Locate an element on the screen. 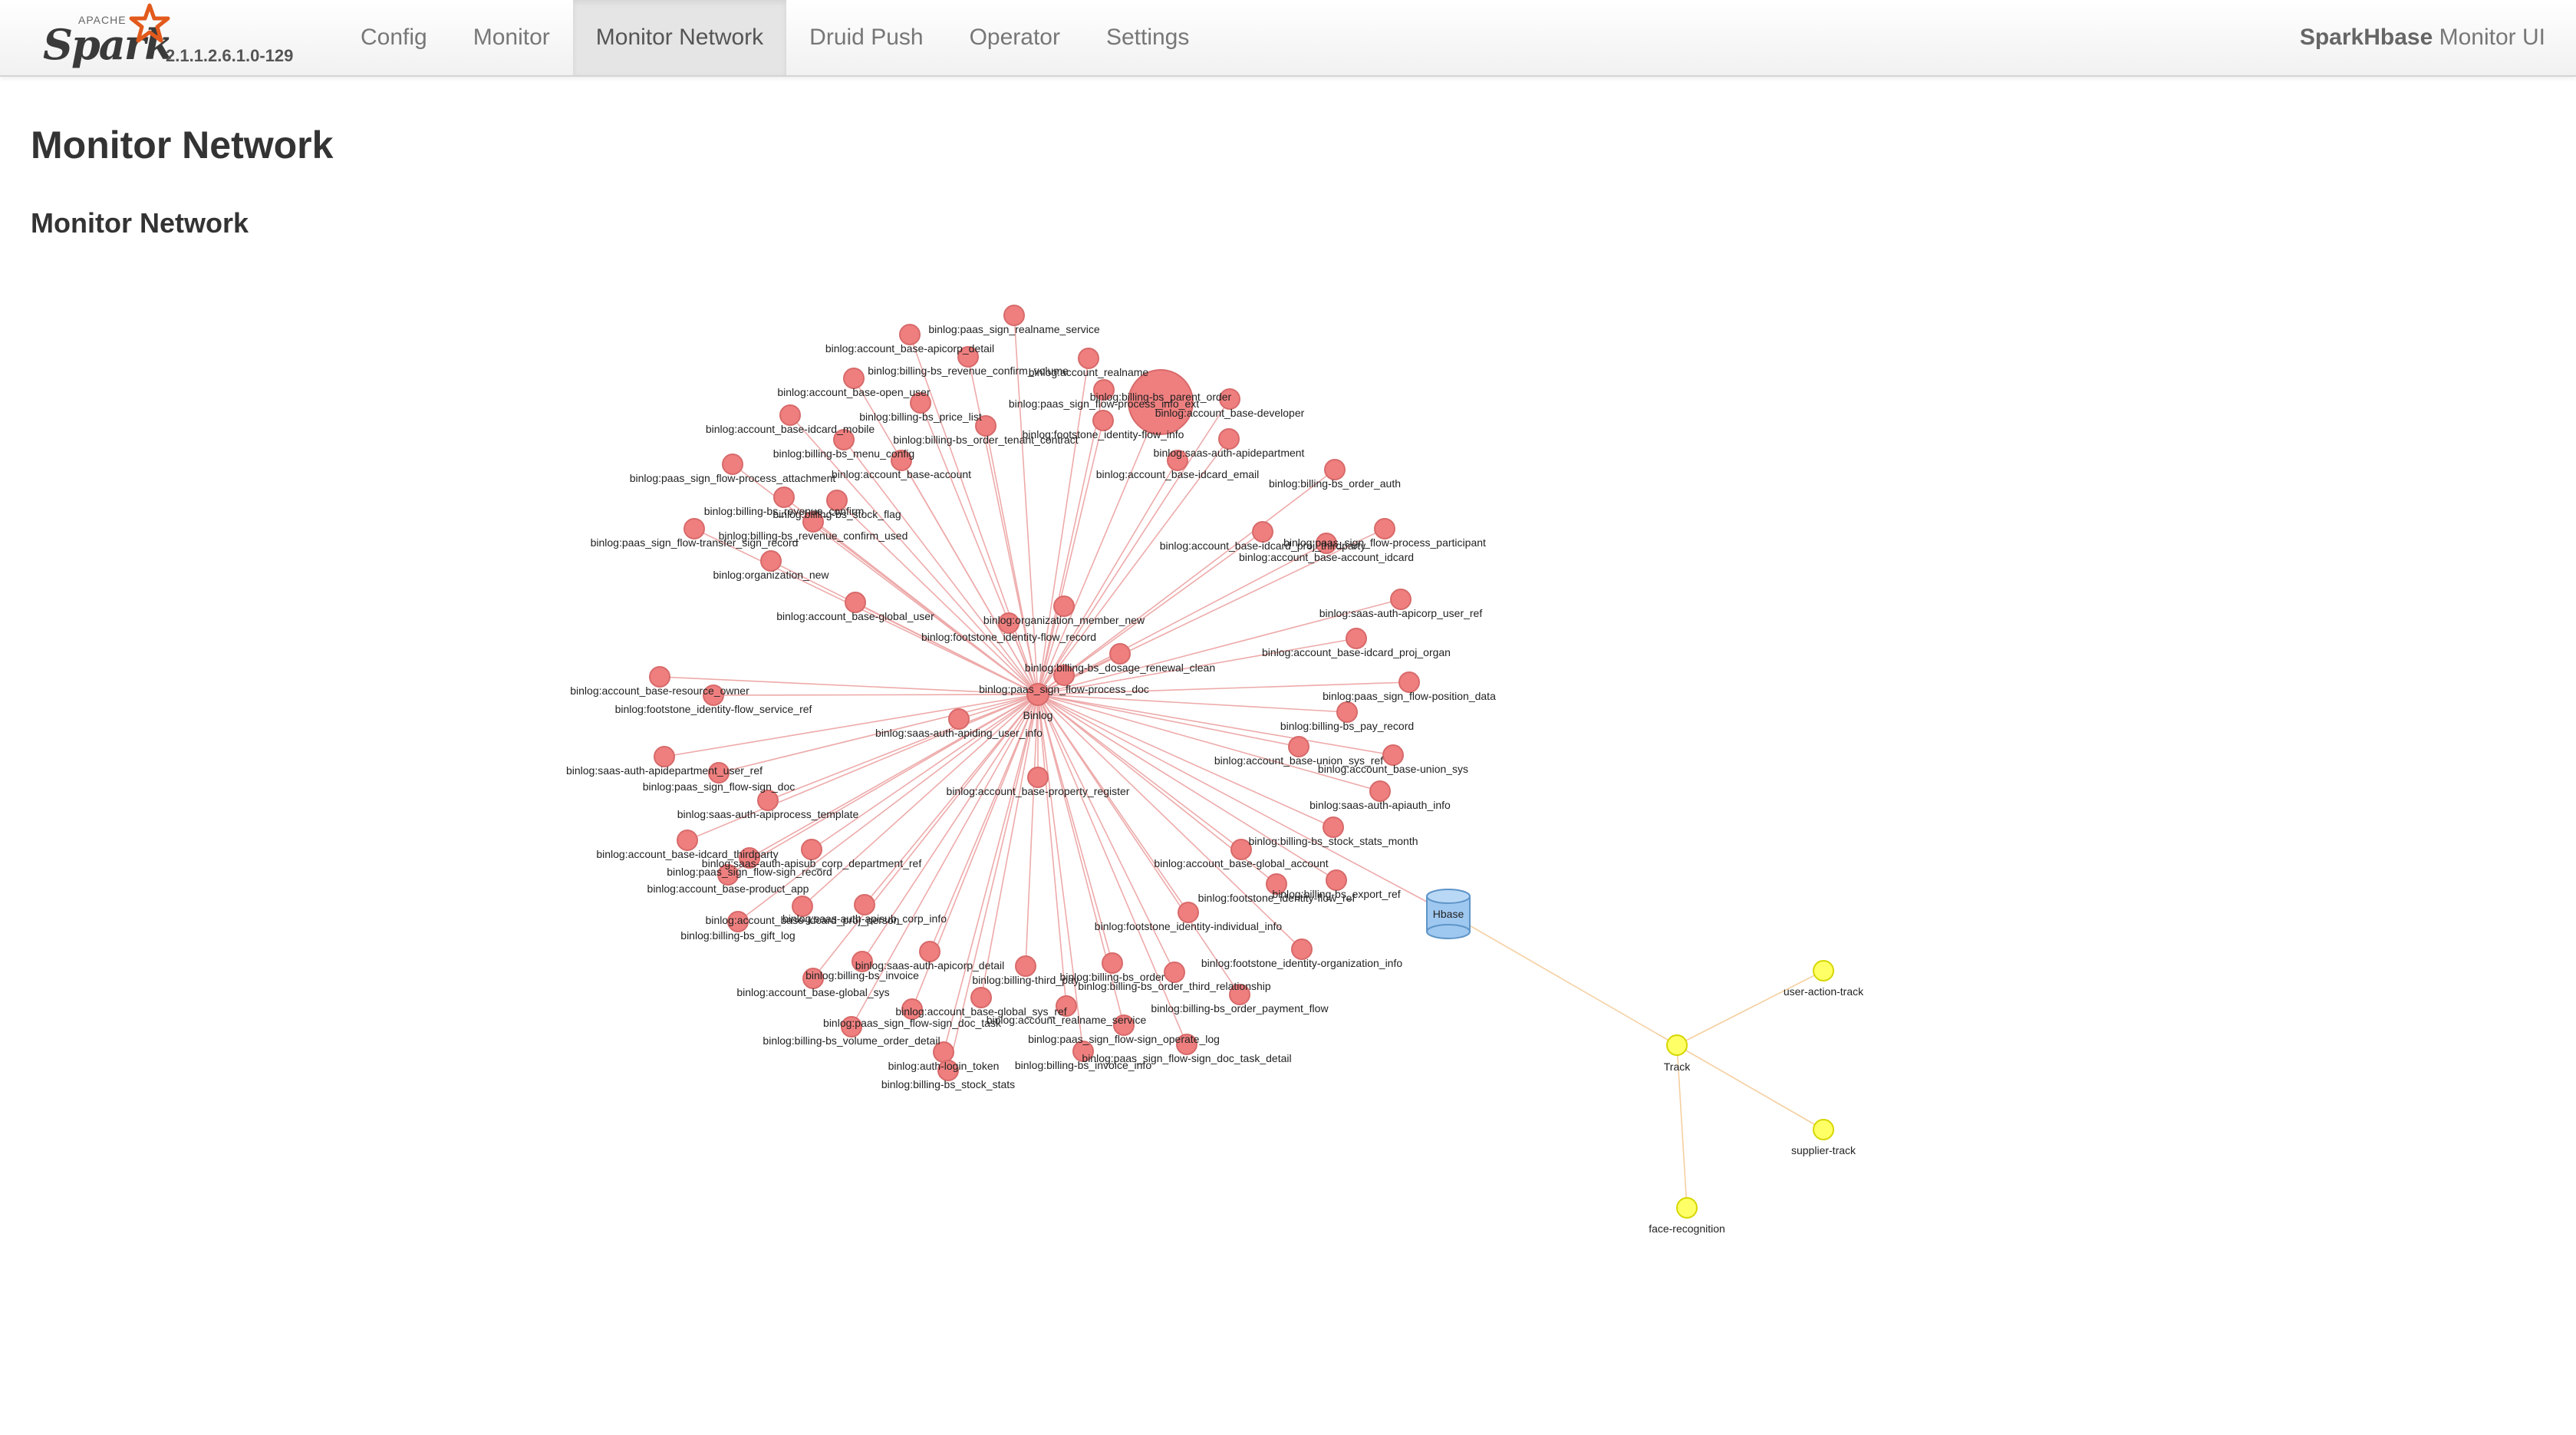 This screenshot has width=2576, height=1435. node-label: binlog:account_base-open_user is located at coordinates (854, 392).